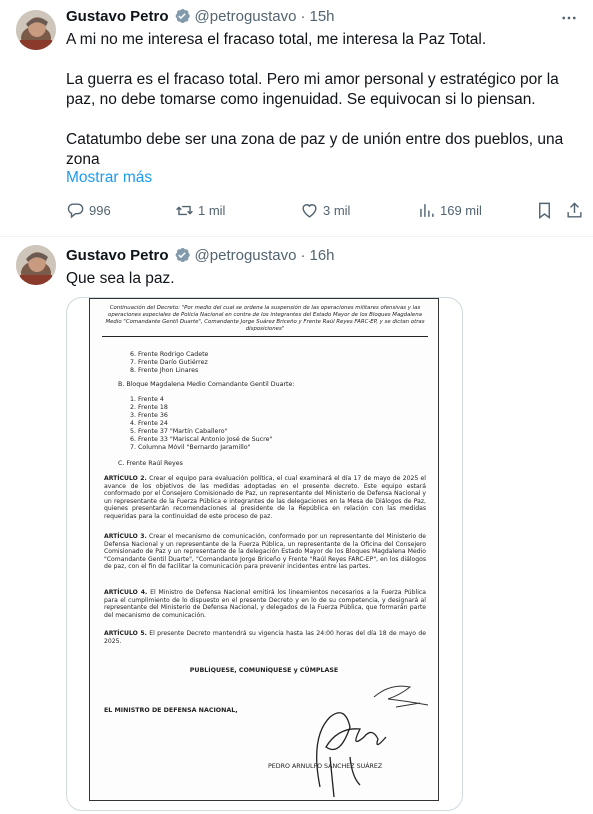 Image resolution: width=593 pixels, height=814 pixels. I want to click on repost-button: 1 mil, so click(200, 210).